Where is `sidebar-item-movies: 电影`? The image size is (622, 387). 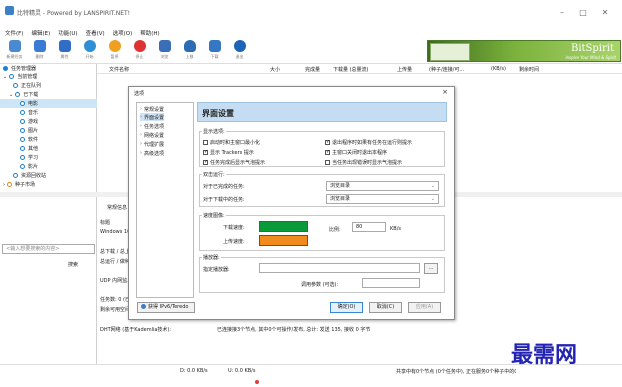 sidebar-item-movies: 电影 is located at coordinates (48, 103).